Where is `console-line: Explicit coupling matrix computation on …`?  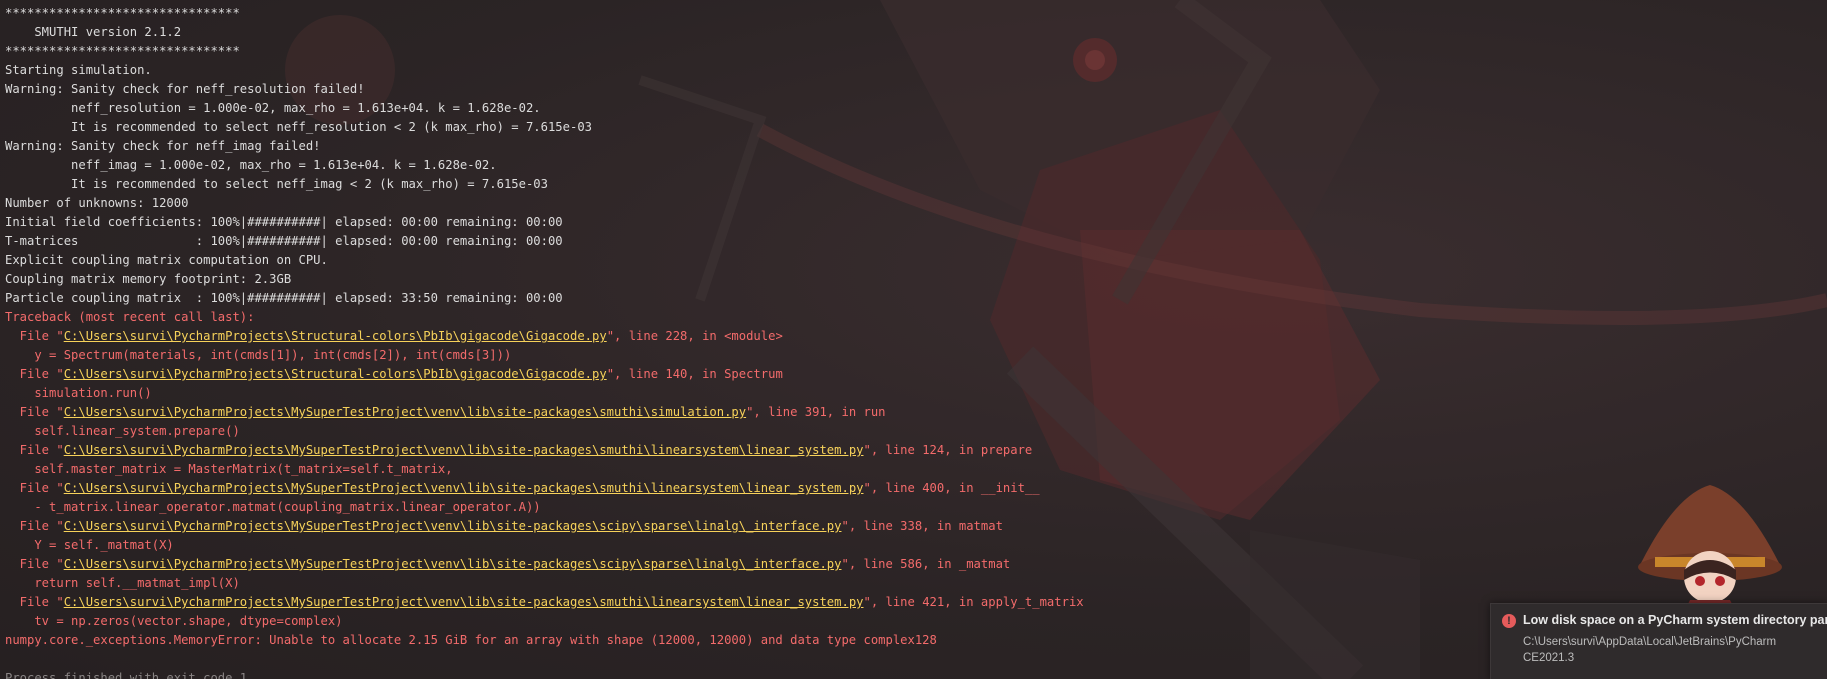
console-line: Explicit coupling matrix computation on … is located at coordinates (166, 260).